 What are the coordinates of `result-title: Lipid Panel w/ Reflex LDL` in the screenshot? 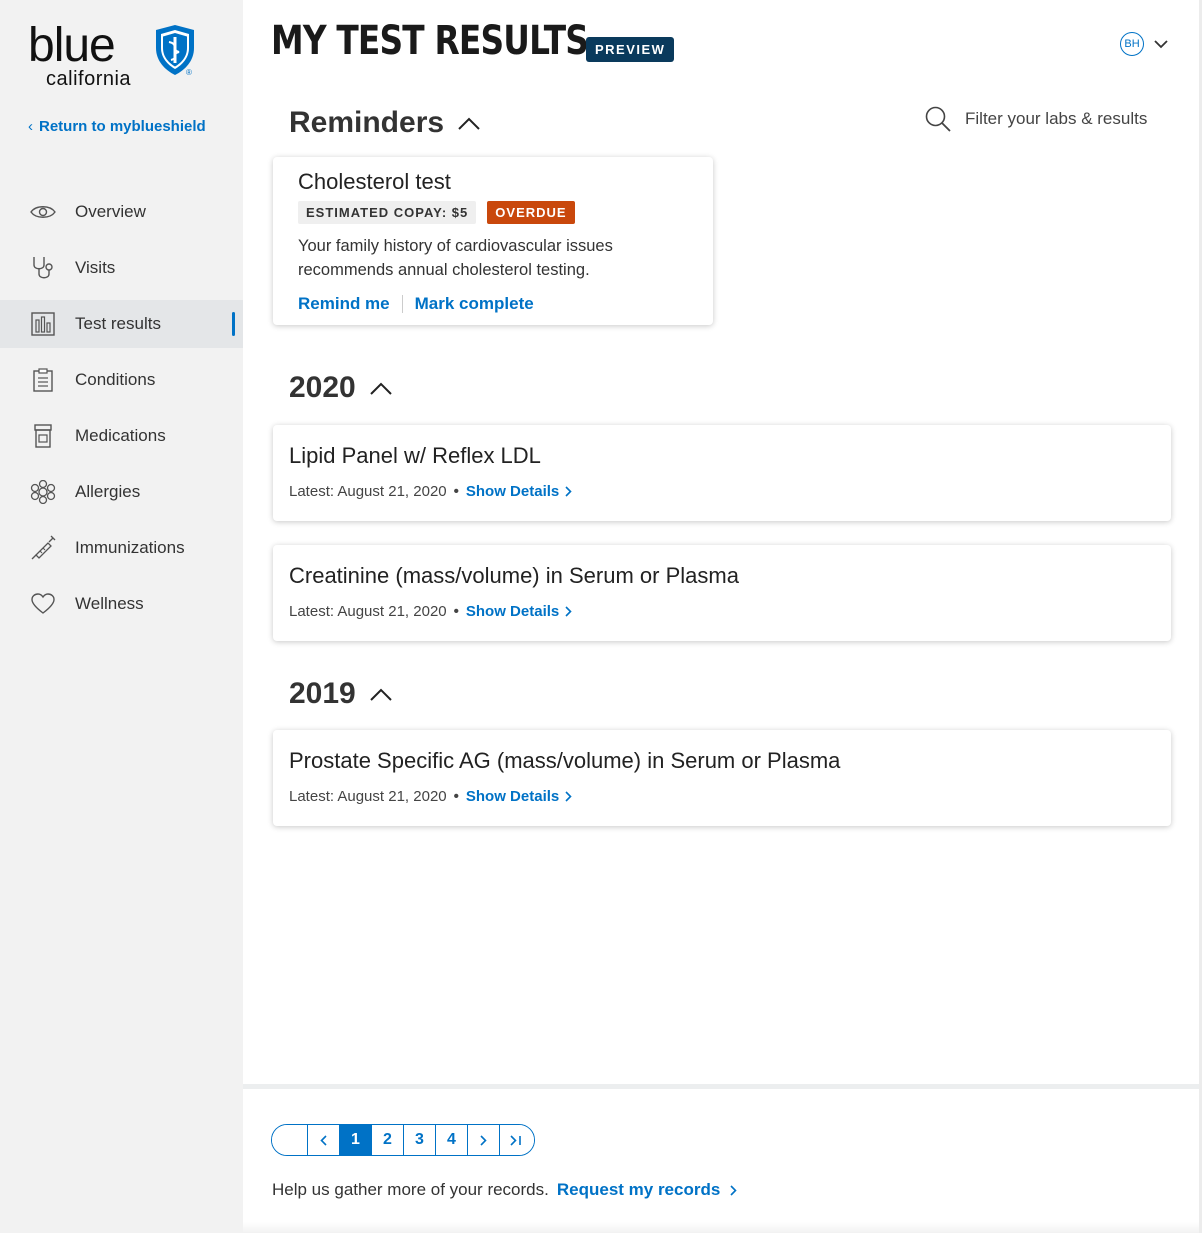 It's located at (415, 455).